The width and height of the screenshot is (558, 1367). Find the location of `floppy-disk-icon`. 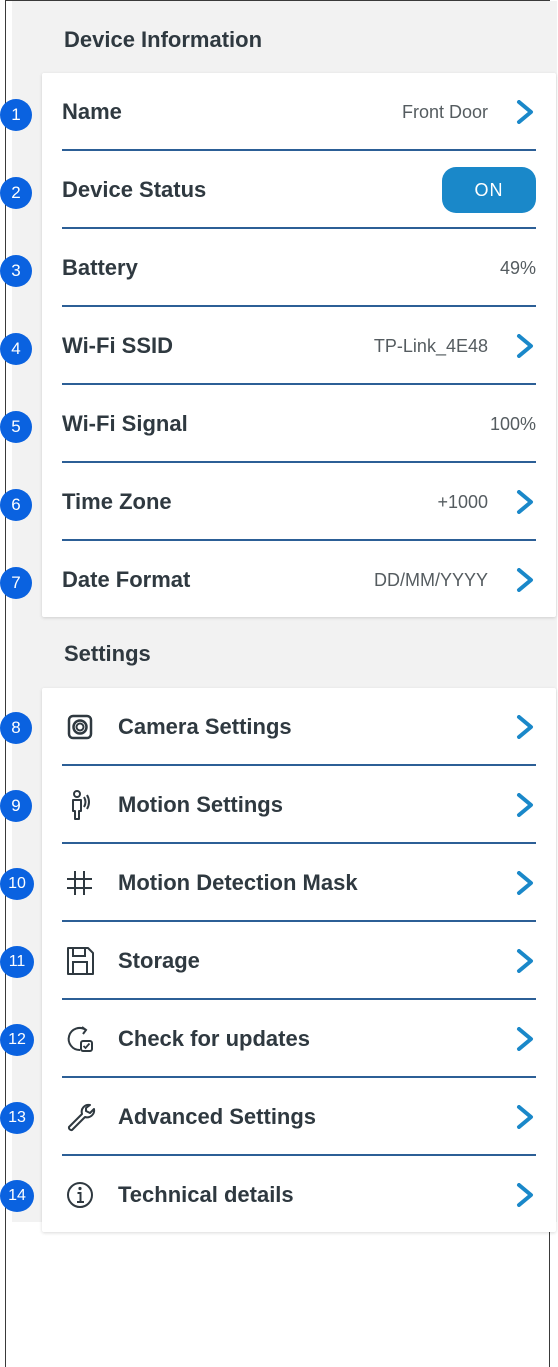

floppy-disk-icon is located at coordinates (80, 961).